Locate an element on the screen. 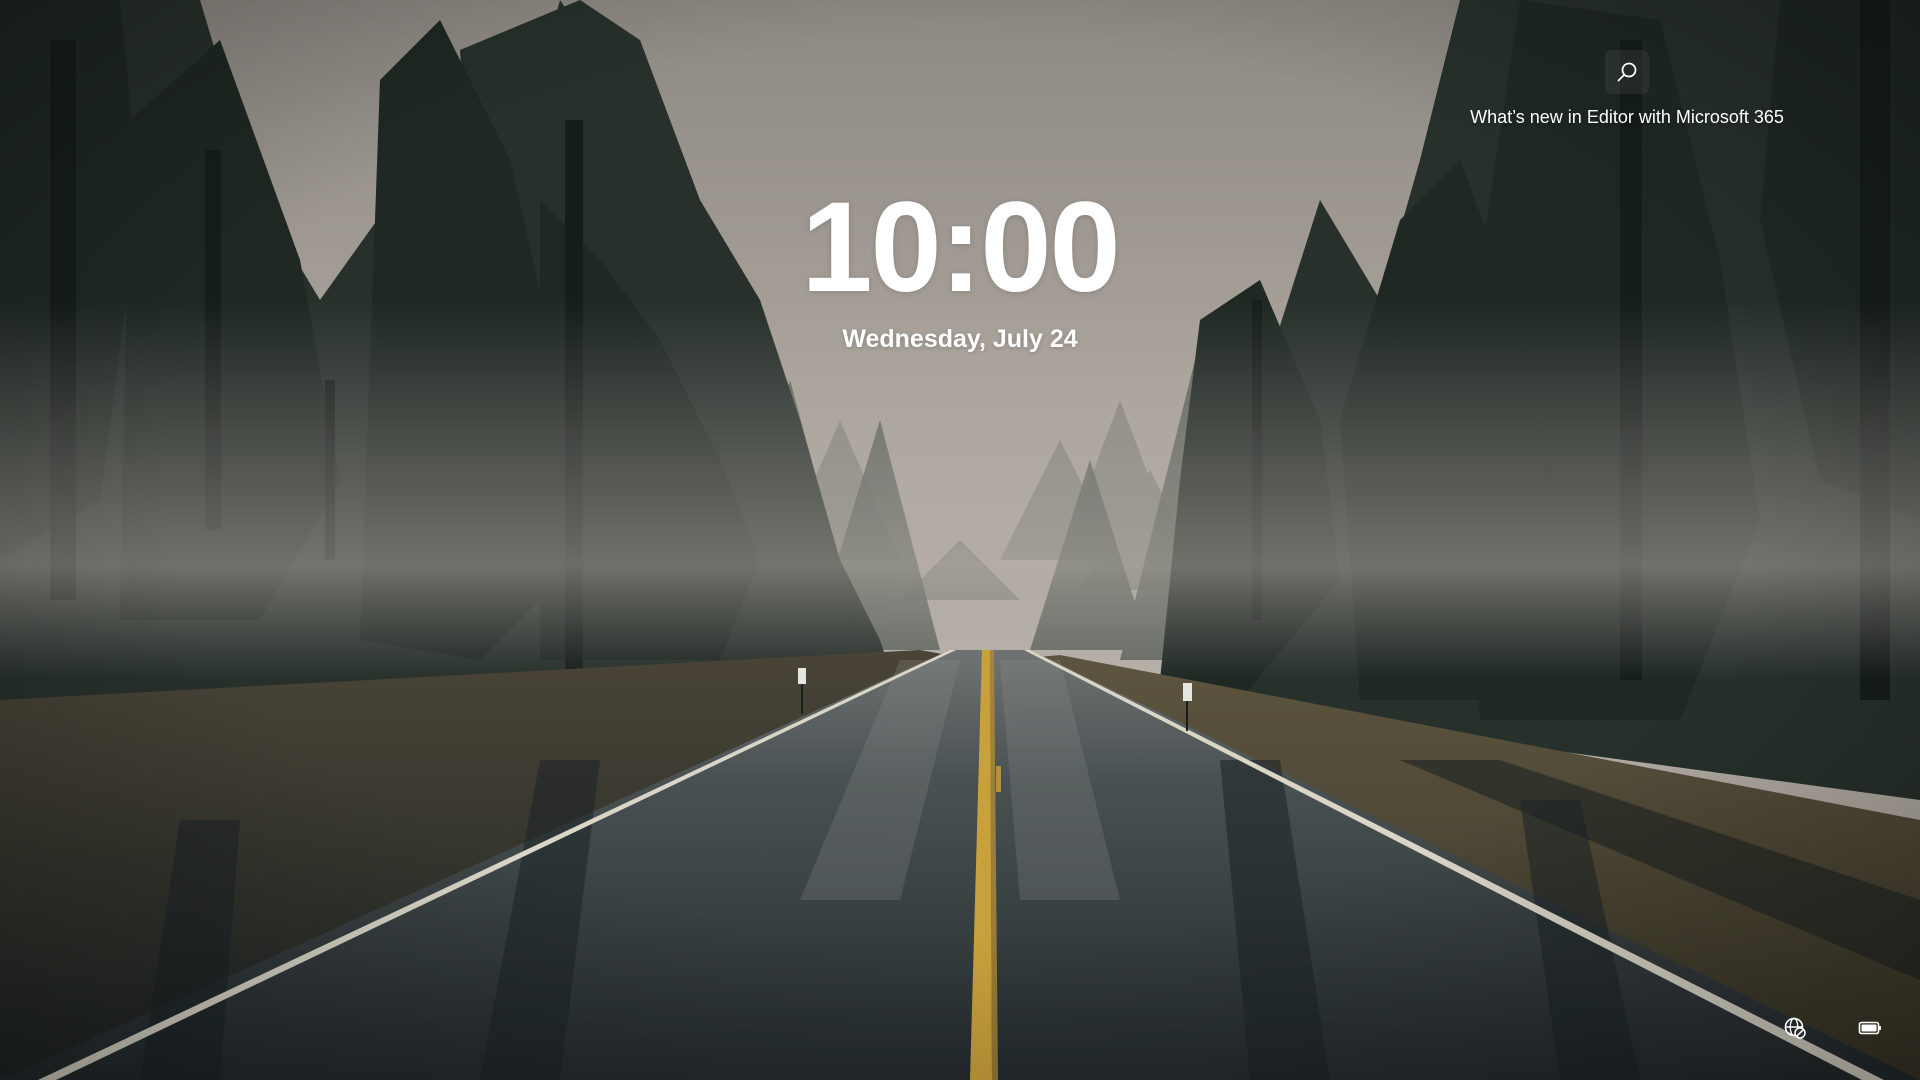 Image resolution: width=1920 pixels, height=1080 pixels. spotlight-panel: What’s new in Editor with Microsoft 365 is located at coordinates (1627, 90).